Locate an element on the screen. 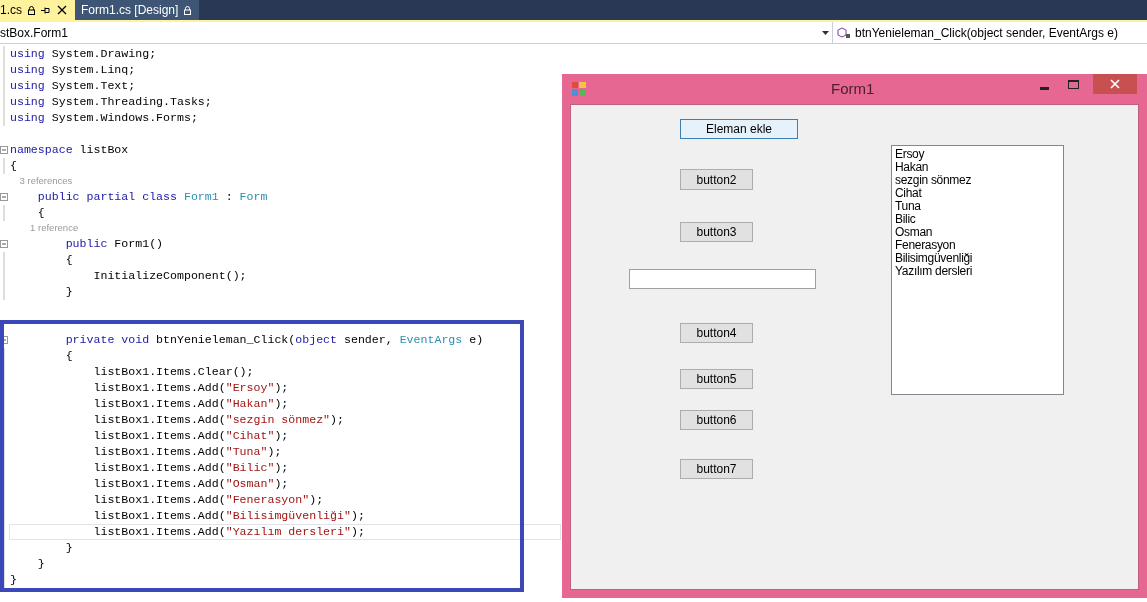 Image resolution: width=1147 pixels, height=602 pixels. list-item: Yazılım dersleri is located at coordinates (977, 271).